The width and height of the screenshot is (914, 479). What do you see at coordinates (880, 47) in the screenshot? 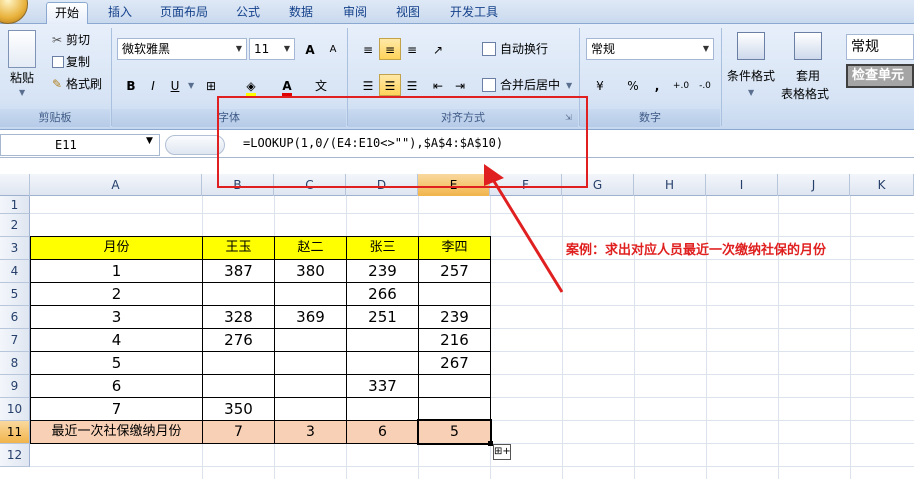
I see `style-normal: 常规` at bounding box center [880, 47].